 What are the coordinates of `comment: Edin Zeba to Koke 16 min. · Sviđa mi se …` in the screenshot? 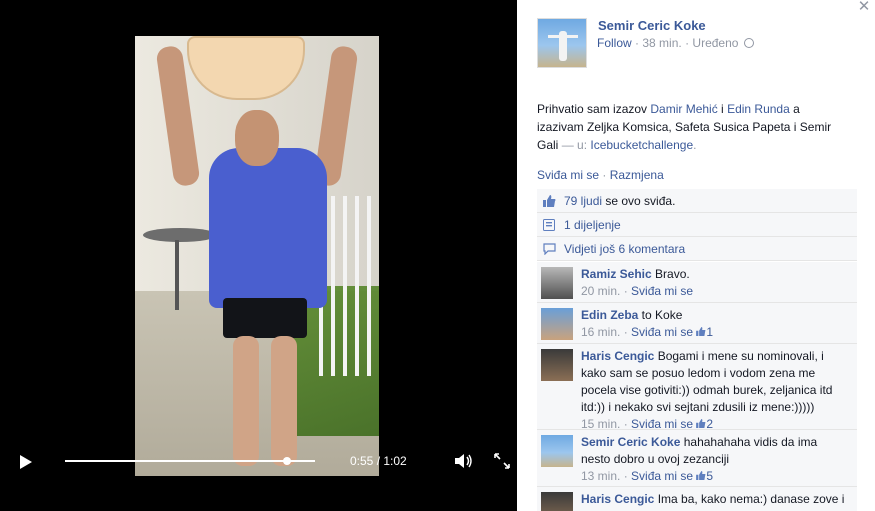 It's located at (697, 323).